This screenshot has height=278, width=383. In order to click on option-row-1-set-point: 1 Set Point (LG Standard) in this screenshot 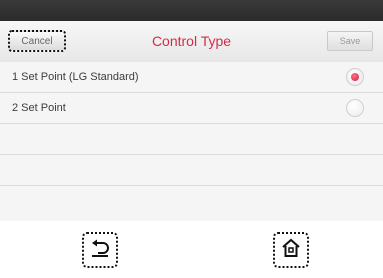, I will do `click(191, 77)`.